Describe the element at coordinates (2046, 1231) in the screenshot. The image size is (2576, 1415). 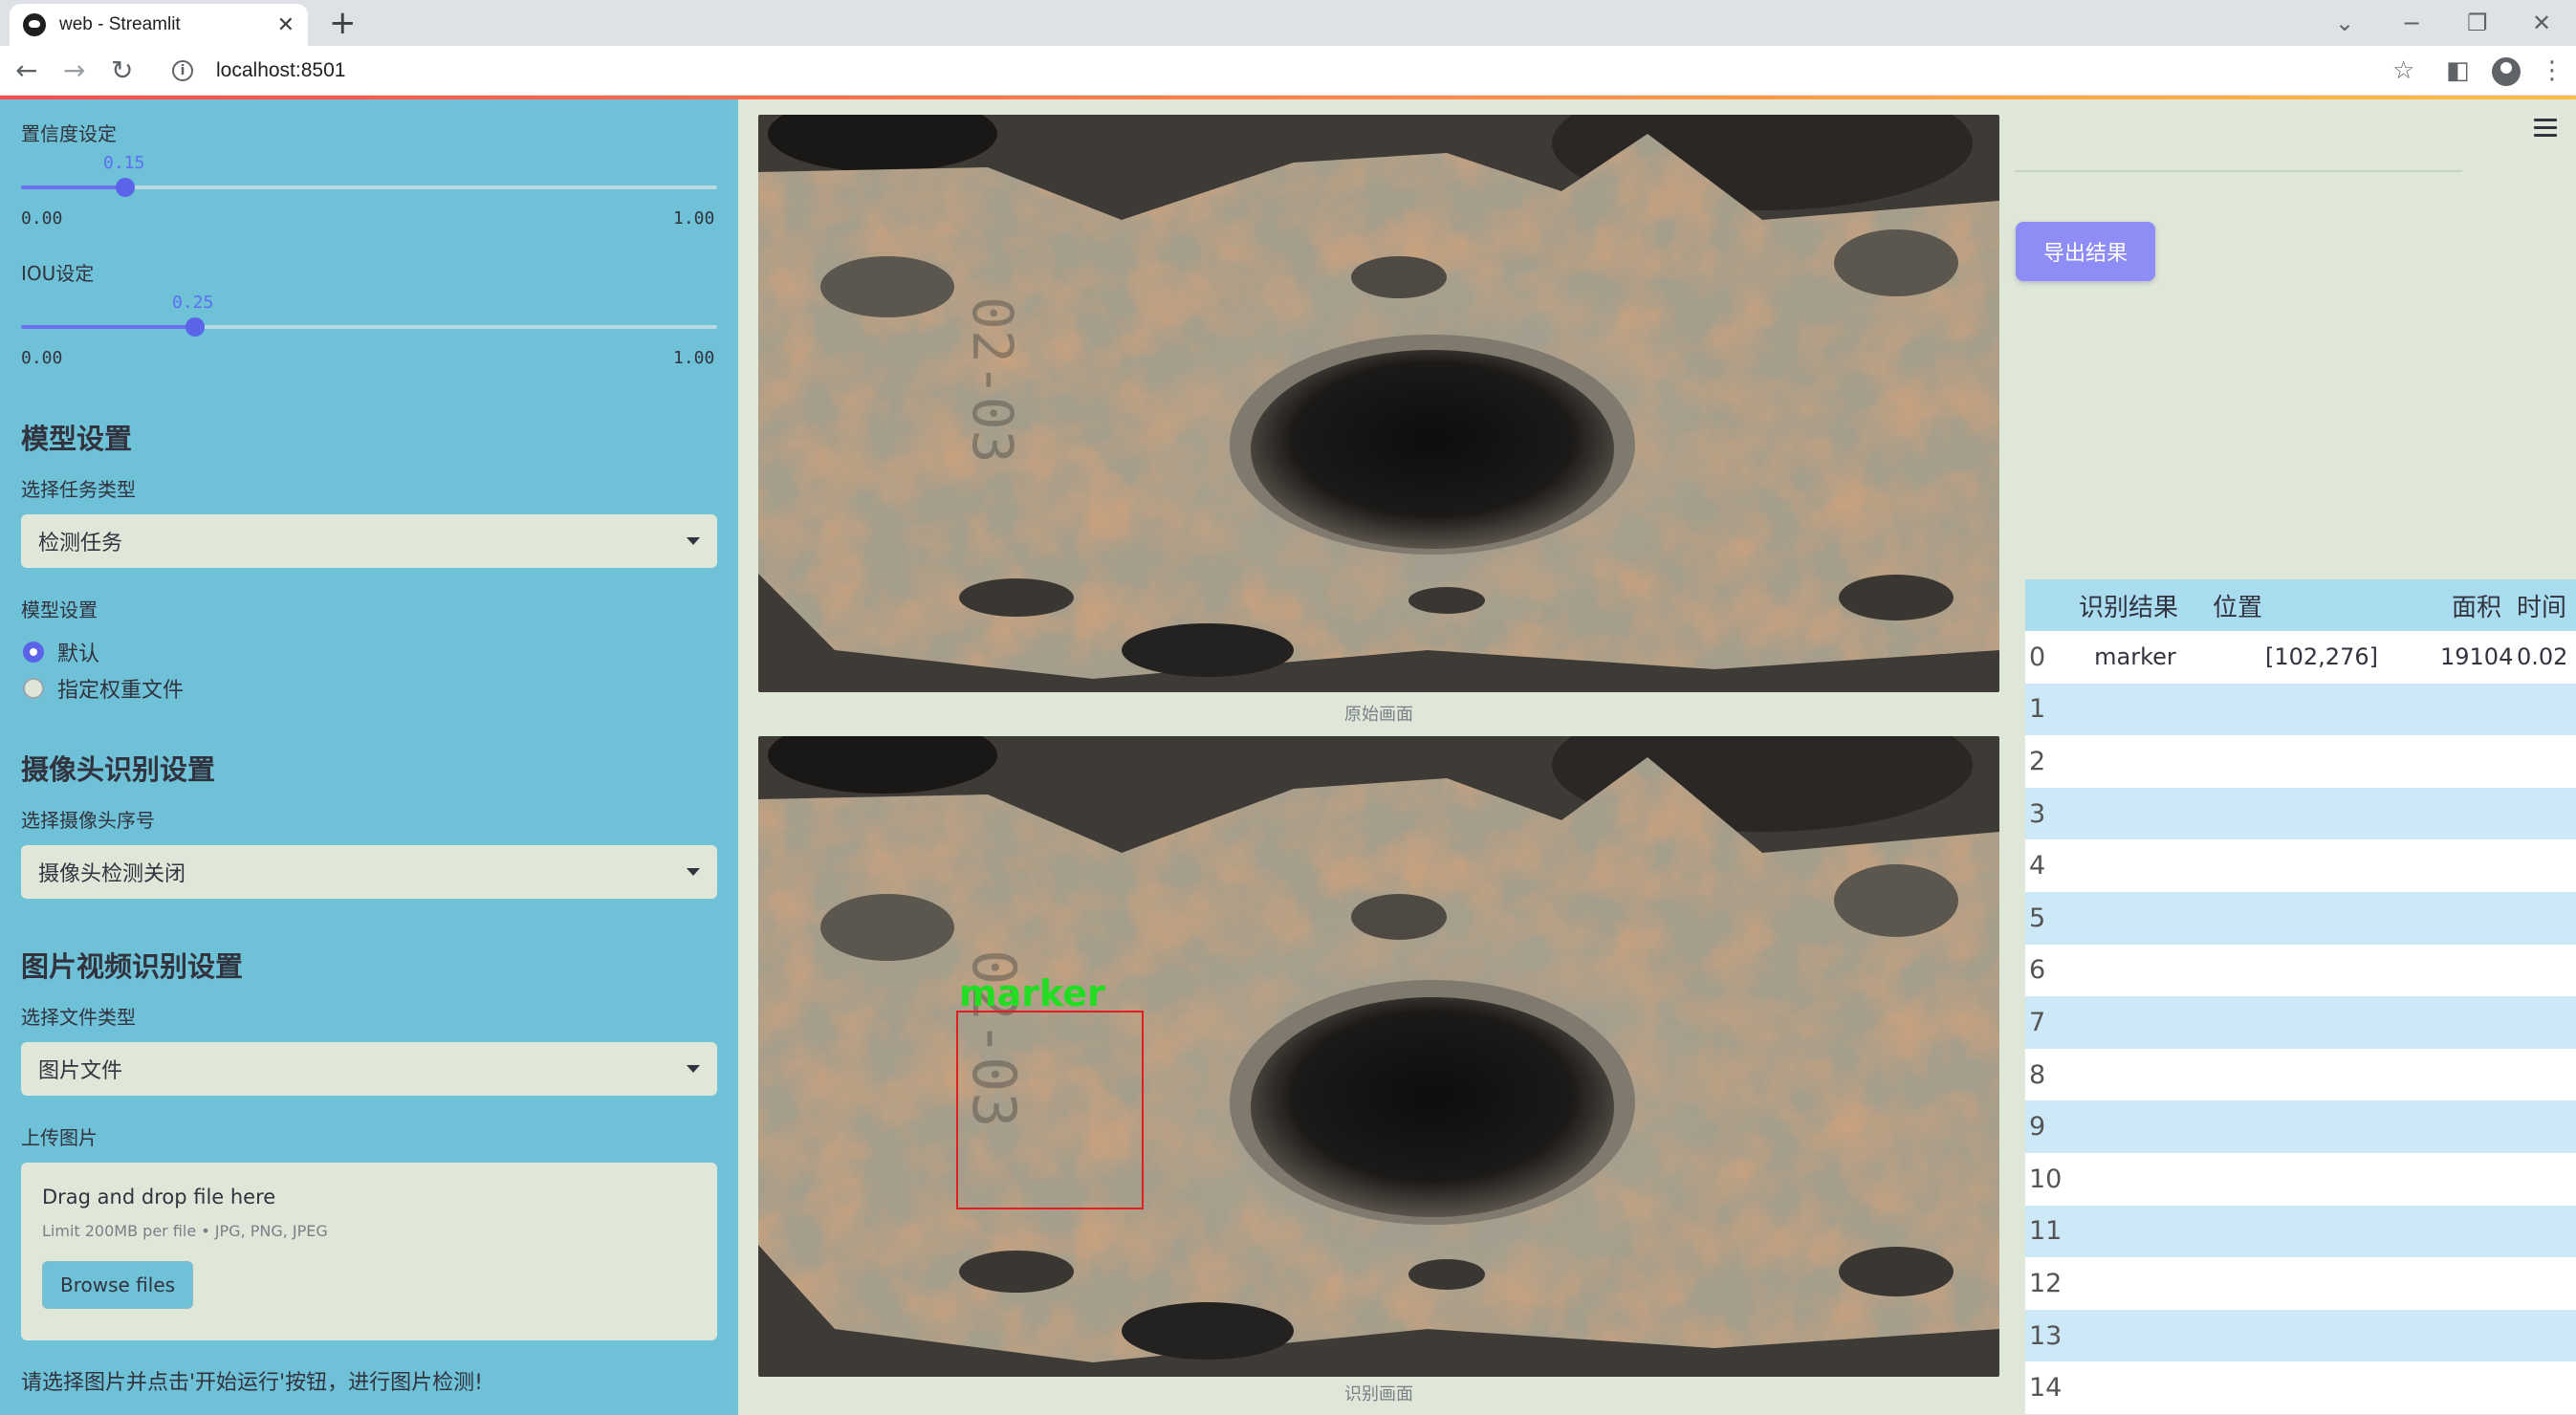
I see `row-index: 11` at that location.